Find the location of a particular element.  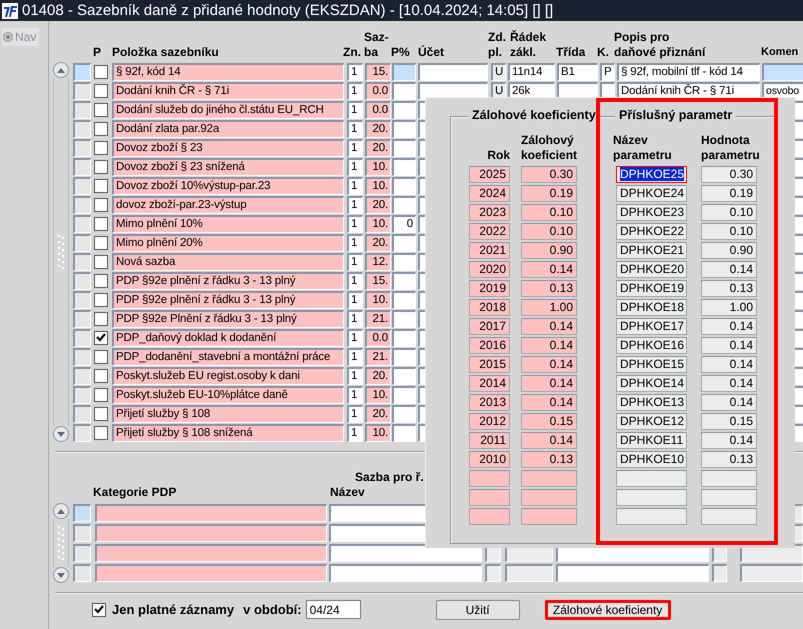

text-field: PDP_daňový doklad k dodanění is located at coordinates (228, 337).